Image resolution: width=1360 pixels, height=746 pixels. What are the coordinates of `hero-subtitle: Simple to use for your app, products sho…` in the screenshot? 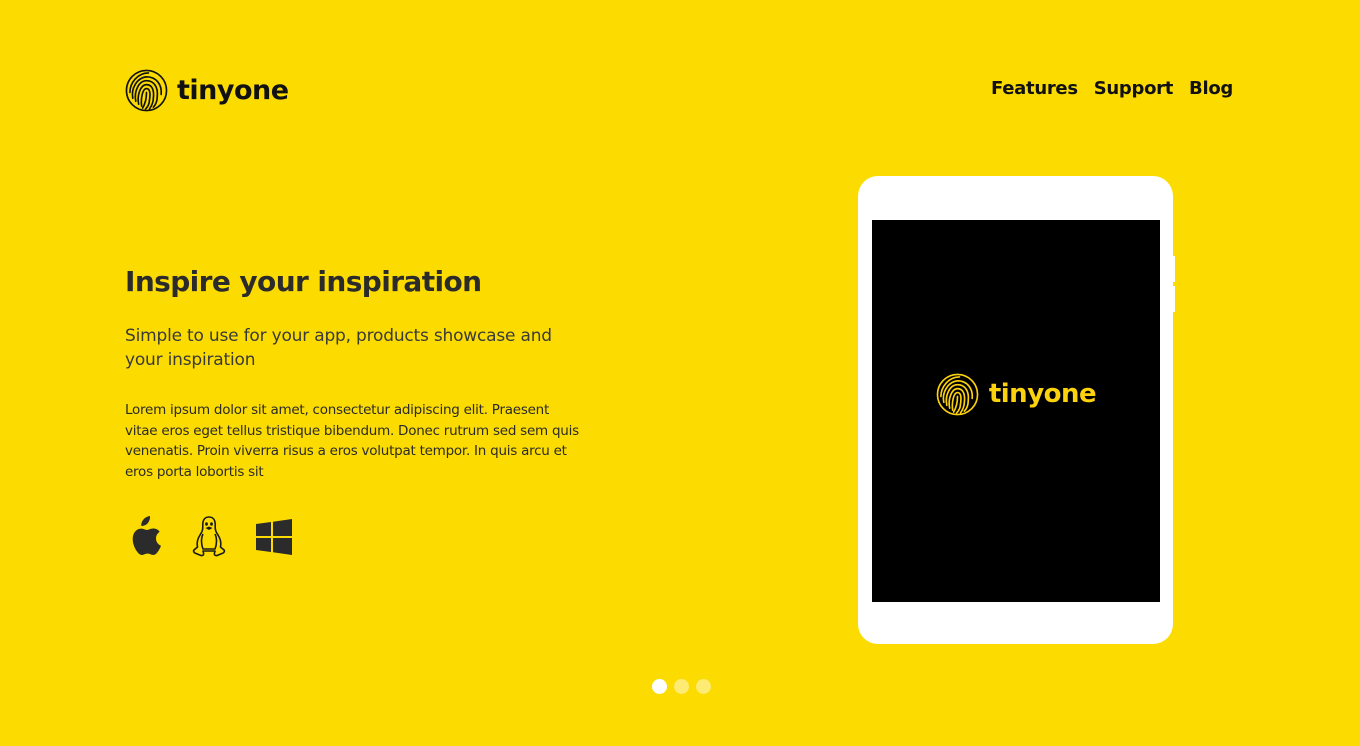 It's located at (338, 348).